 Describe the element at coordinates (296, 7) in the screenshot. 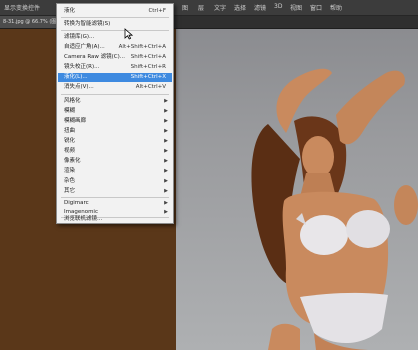

I see `menubar-item-view: 视图` at that location.